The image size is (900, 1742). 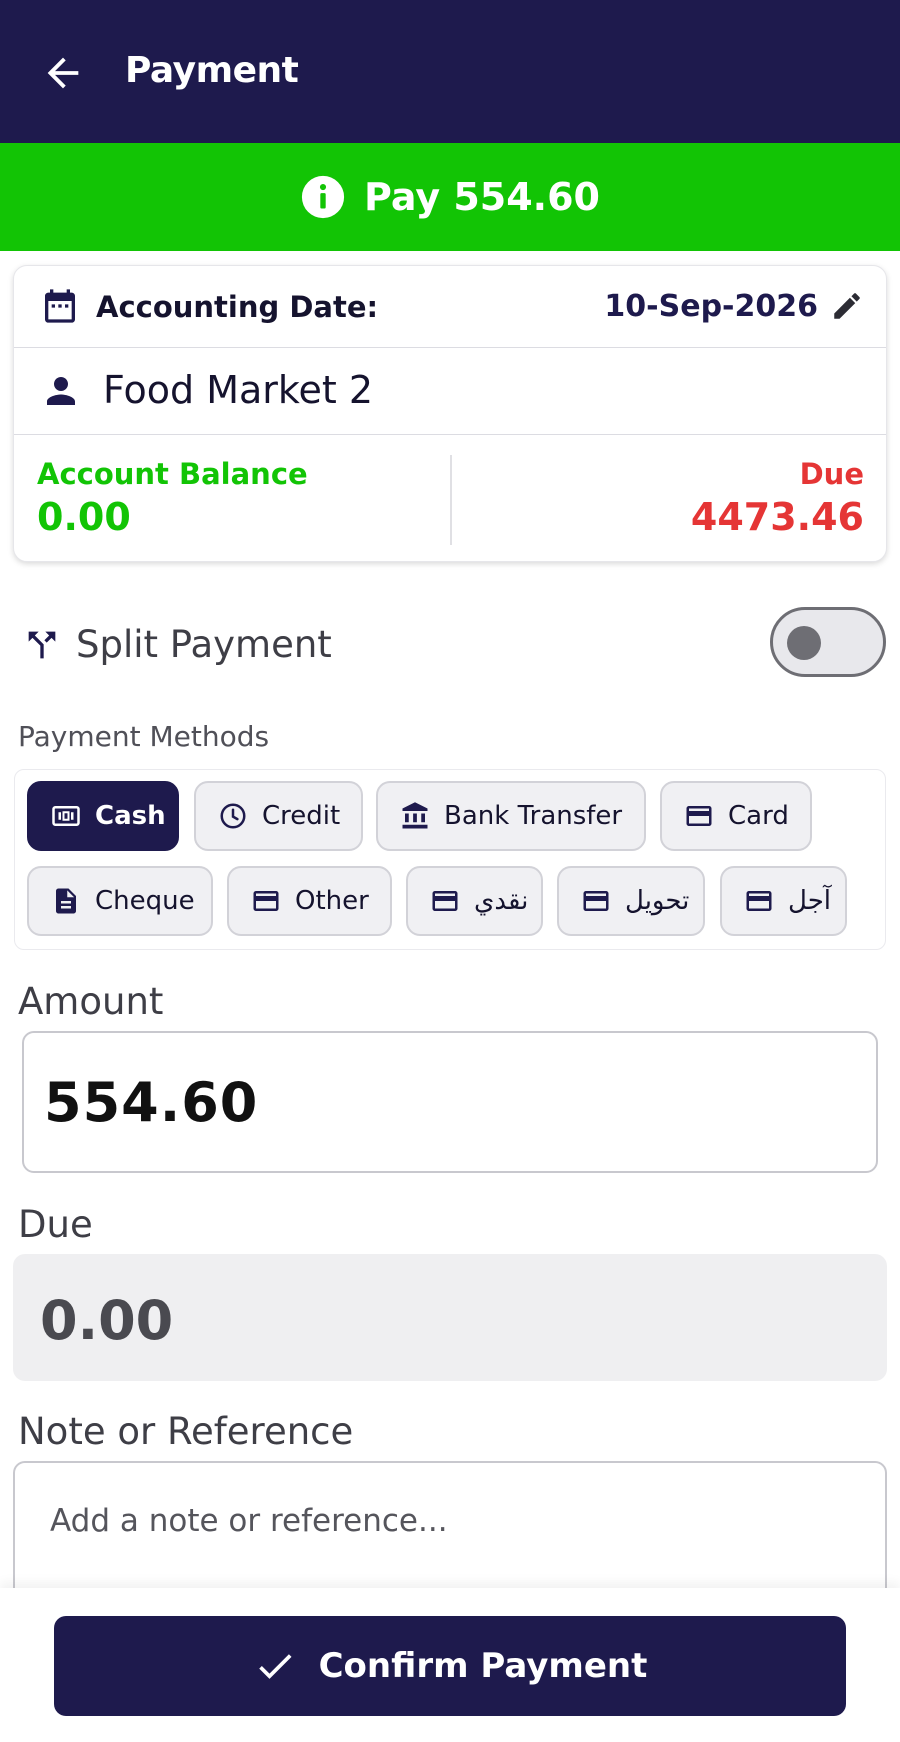 What do you see at coordinates (151, 1102) in the screenshot?
I see `amount-value: 554.60` at bounding box center [151, 1102].